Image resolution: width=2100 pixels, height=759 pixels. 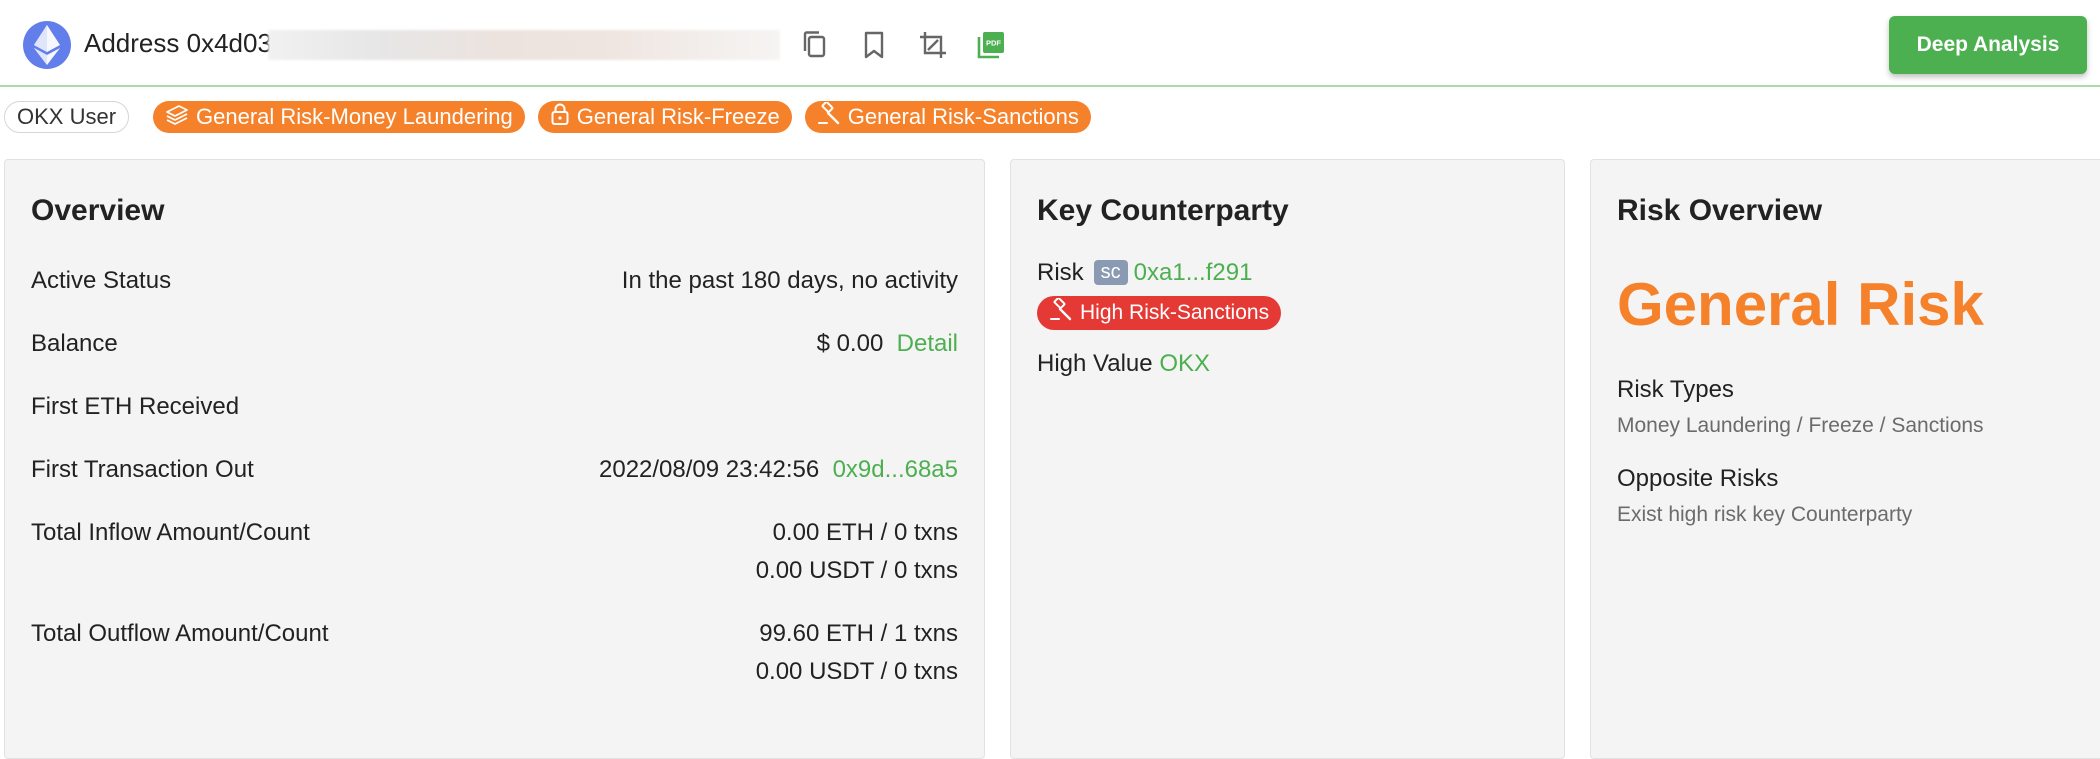 I want to click on active-status-value: In the past 180 days, no activity, so click(x=789, y=280).